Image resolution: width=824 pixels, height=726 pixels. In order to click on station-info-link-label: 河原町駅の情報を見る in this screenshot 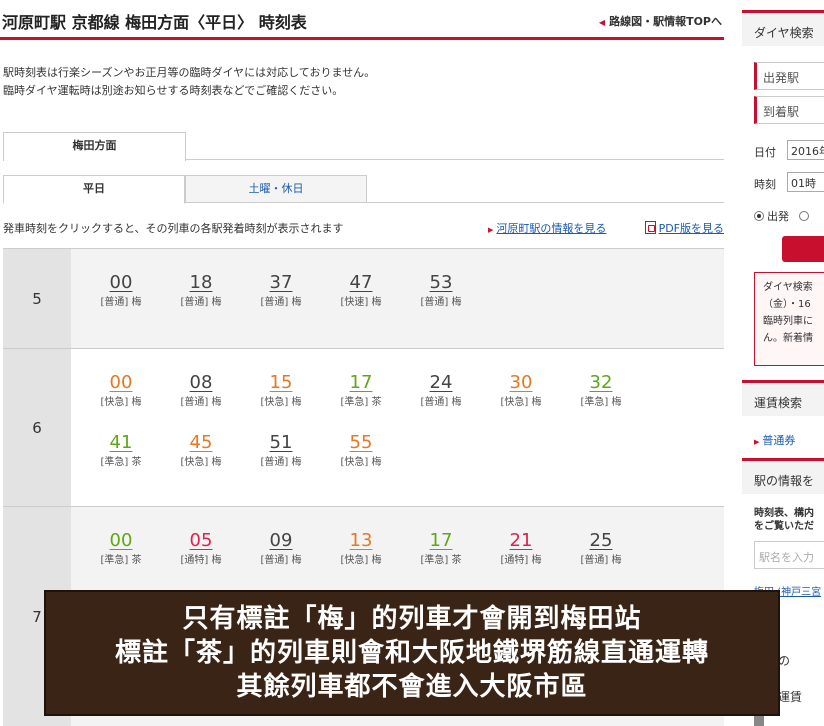, I will do `click(551, 228)`.